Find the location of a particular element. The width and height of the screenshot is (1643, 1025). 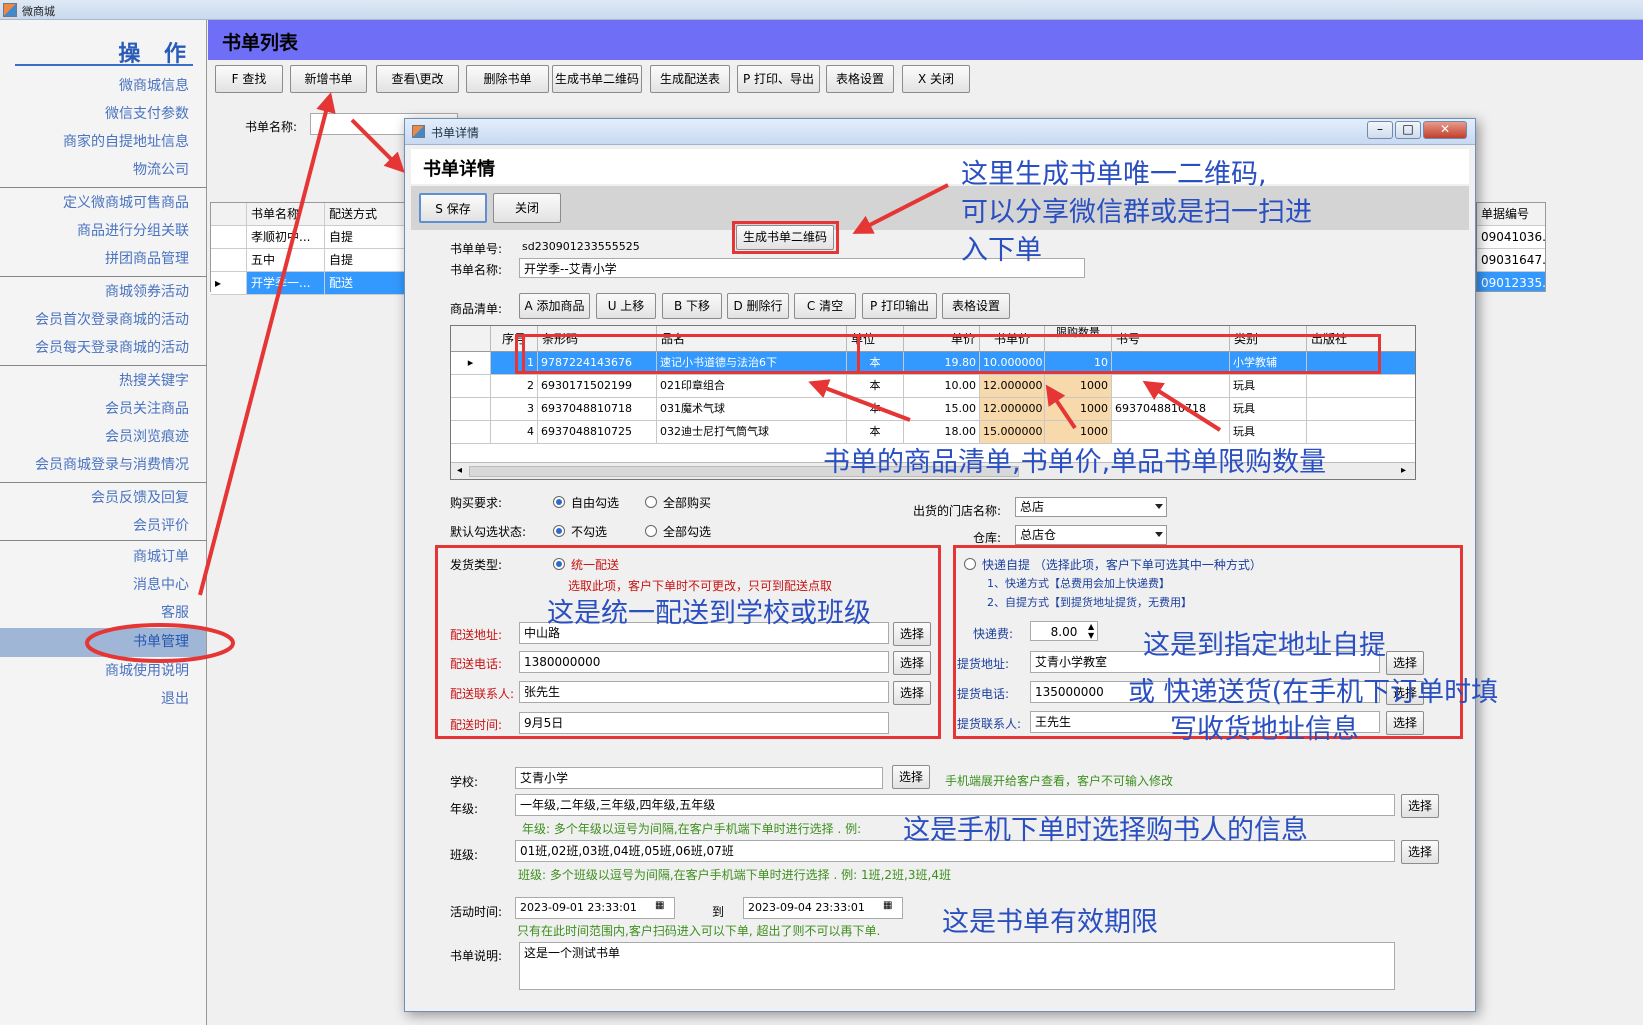

school-input: 艾青小学 is located at coordinates (699, 778).